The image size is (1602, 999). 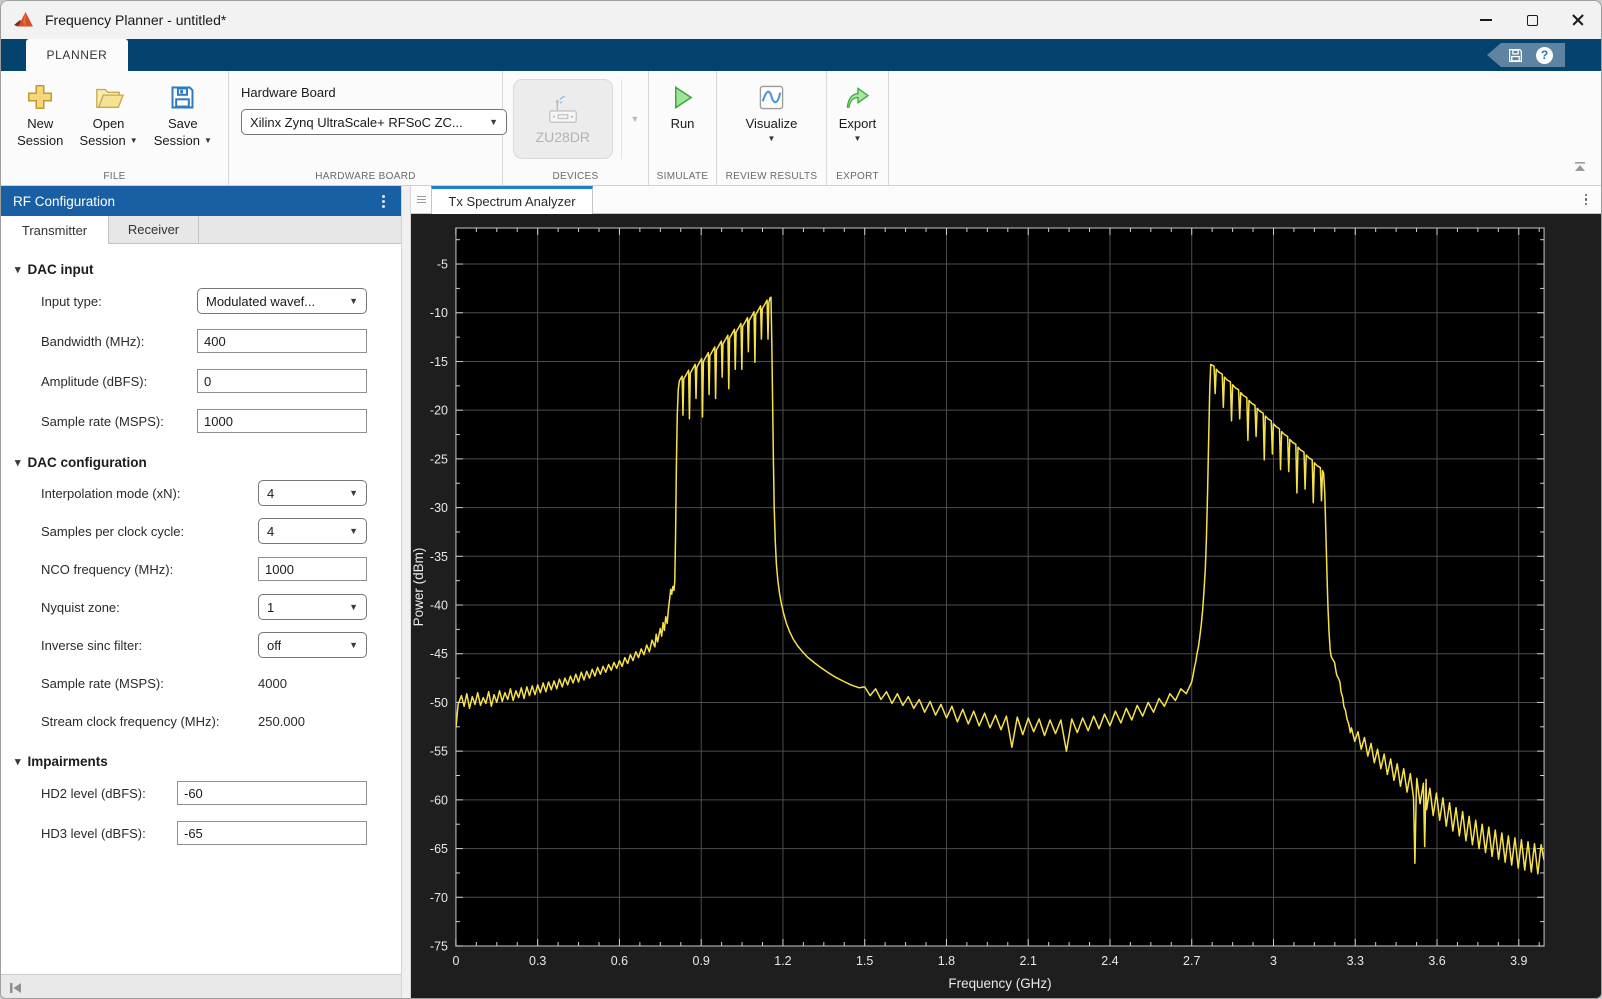 What do you see at coordinates (418, 587) in the screenshot?
I see `y-axis-label: Power (dBm)` at bounding box center [418, 587].